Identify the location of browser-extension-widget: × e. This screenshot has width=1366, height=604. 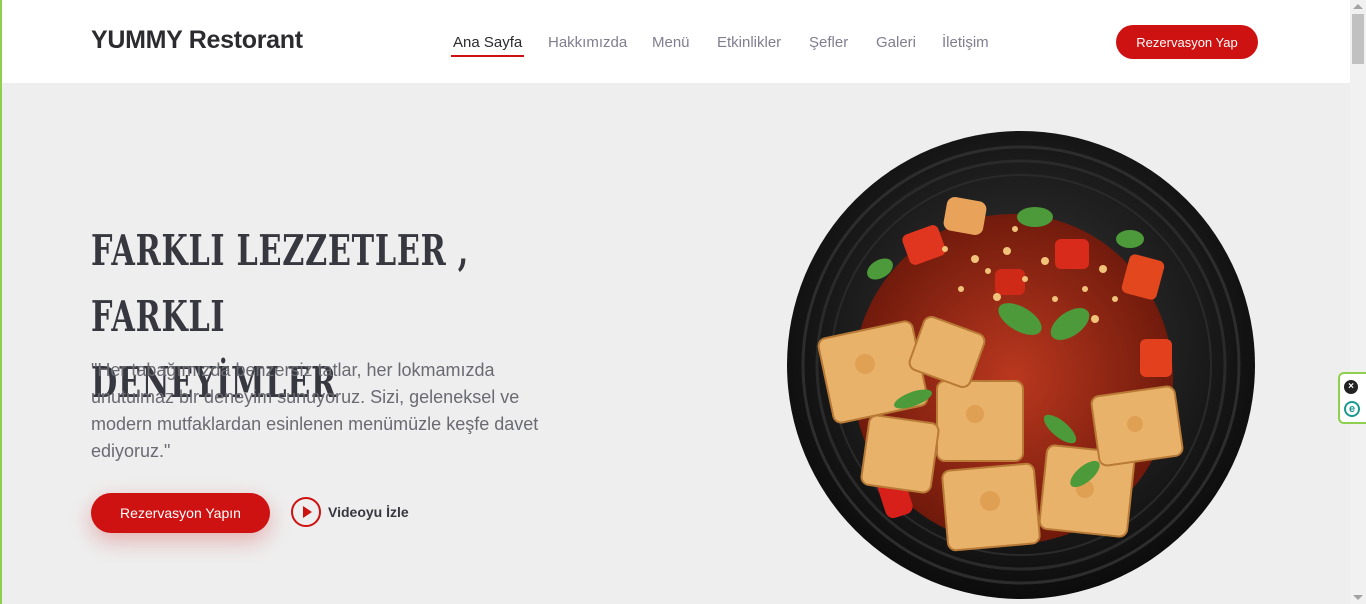
(1352, 398).